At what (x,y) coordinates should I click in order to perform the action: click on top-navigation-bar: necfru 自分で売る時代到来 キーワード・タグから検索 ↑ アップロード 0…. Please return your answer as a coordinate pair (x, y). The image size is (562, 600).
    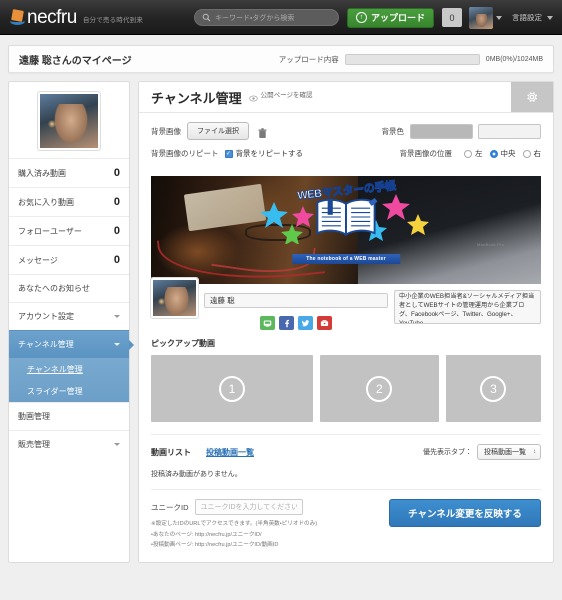
    Looking at the image, I should click on (281, 17).